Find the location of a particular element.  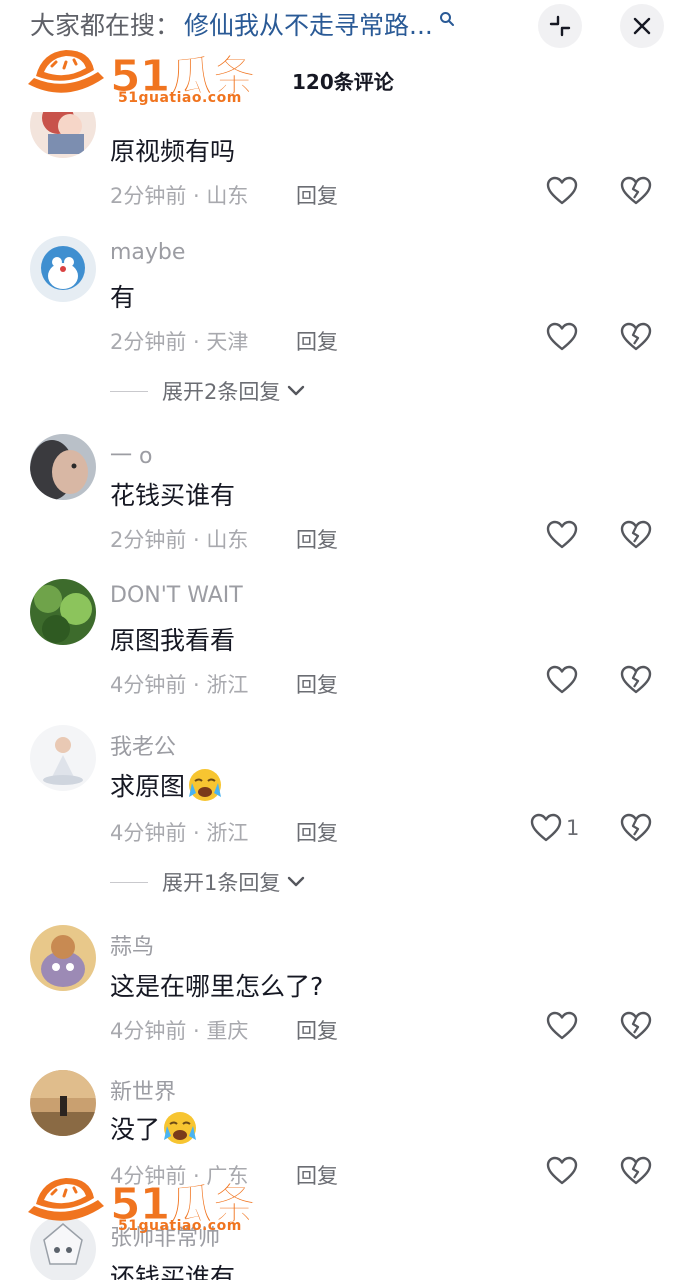

comment-meta: 4分钟前 · 重庆 is located at coordinates (179, 1031).